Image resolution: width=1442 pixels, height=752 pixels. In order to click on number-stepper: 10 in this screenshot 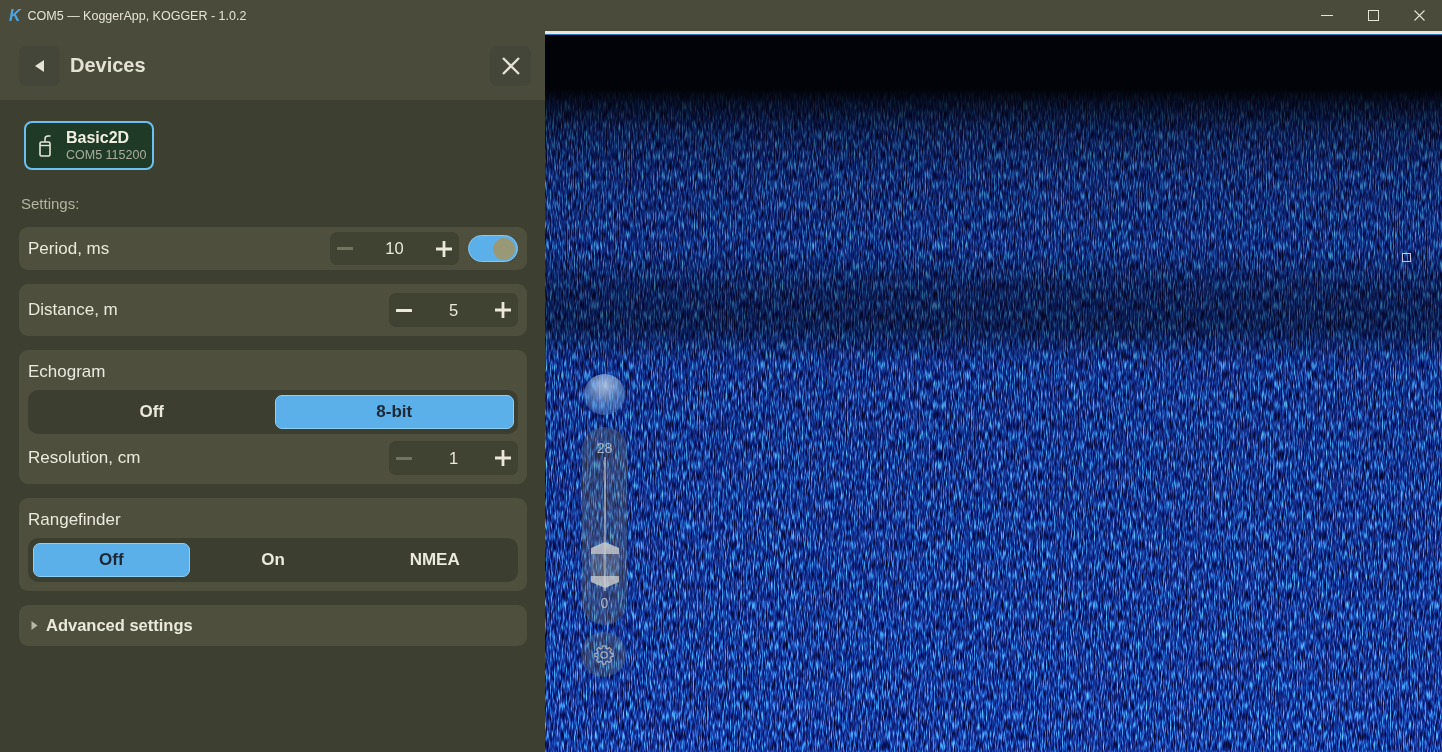, I will do `click(394, 248)`.